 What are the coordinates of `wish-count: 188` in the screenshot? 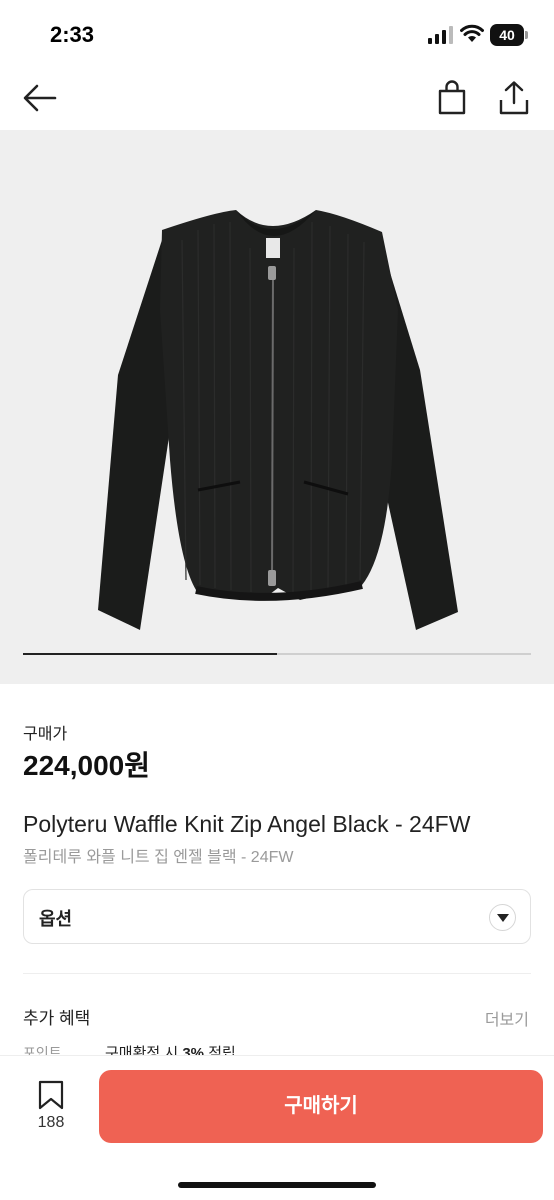 It's located at (51, 1122).